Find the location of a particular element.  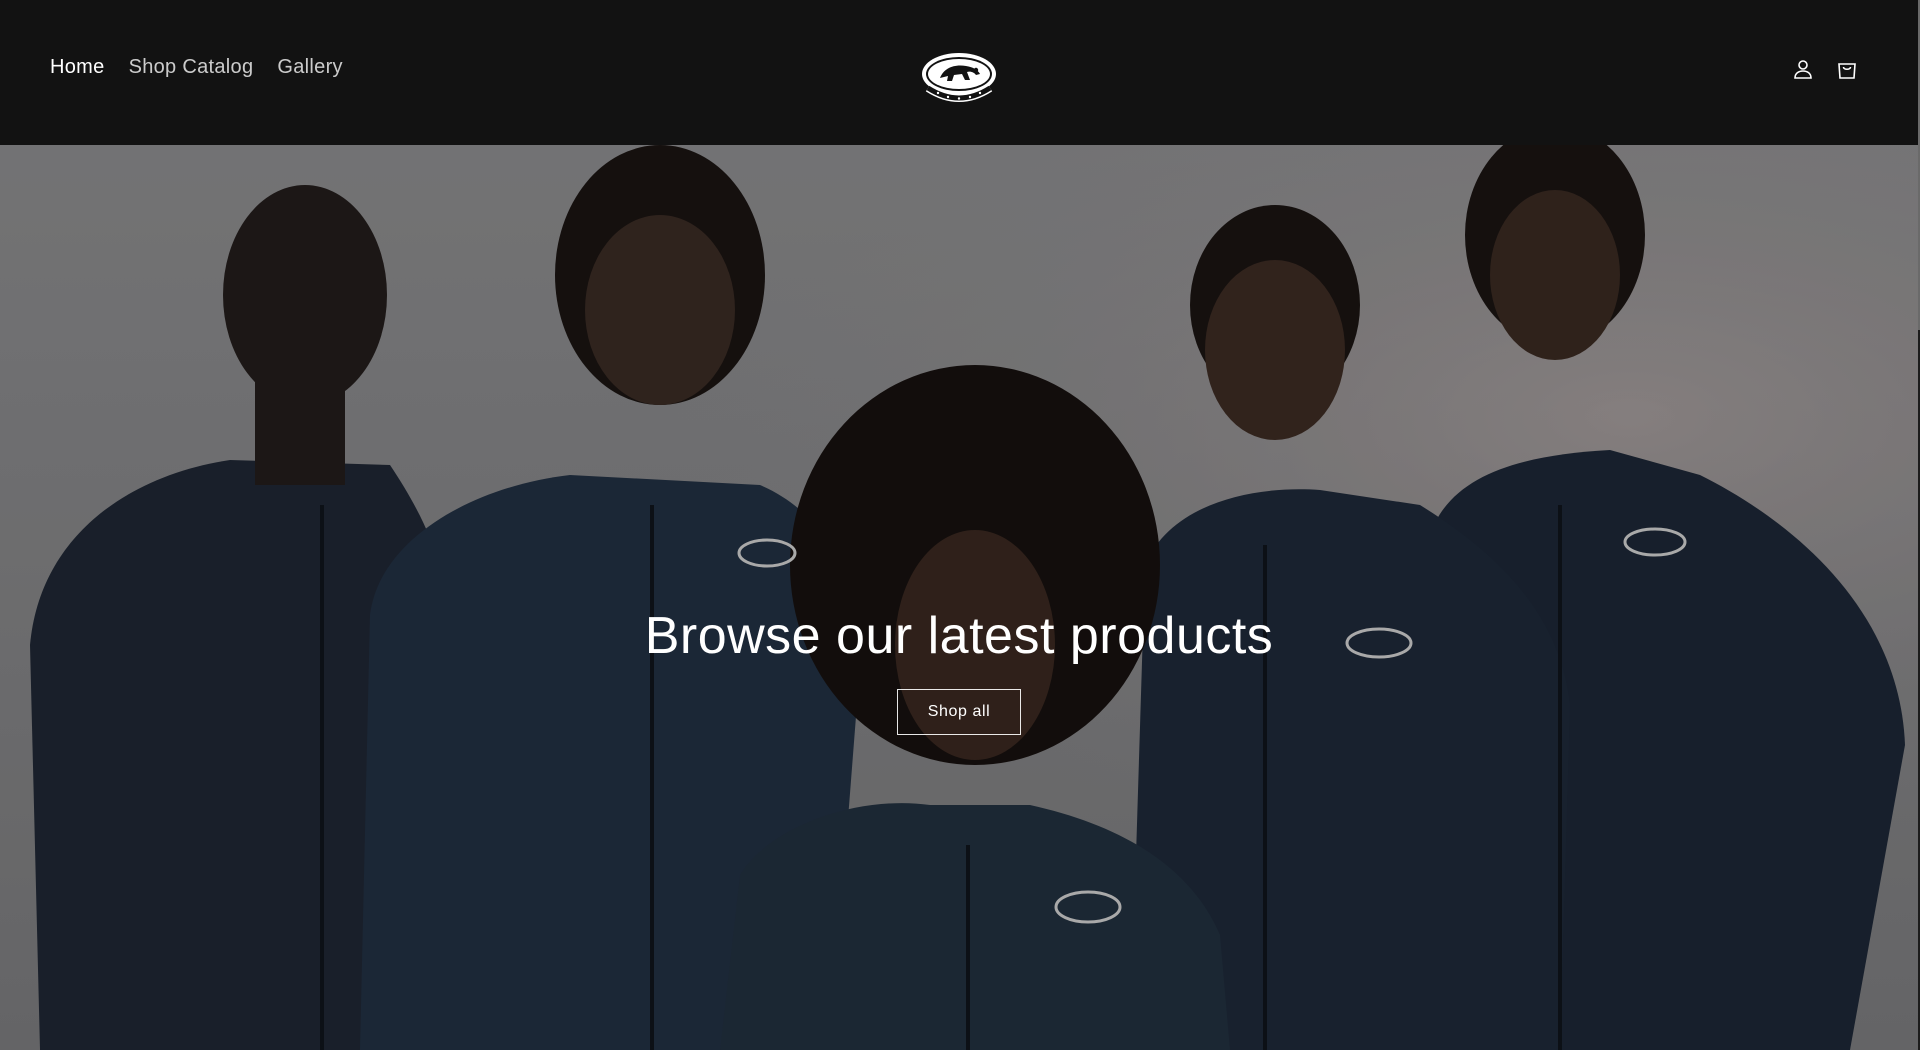

panther-emblem-logo-icon is located at coordinates (959, 77).